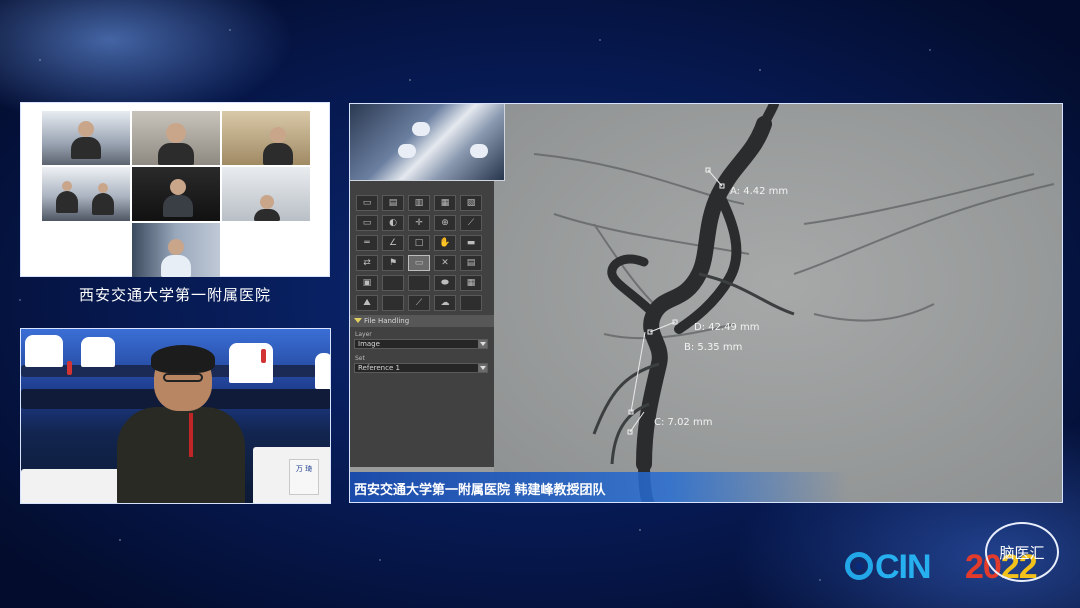  Describe the element at coordinates (419, 203) in the screenshot. I see `tool-stack-icon: ▥` at that location.